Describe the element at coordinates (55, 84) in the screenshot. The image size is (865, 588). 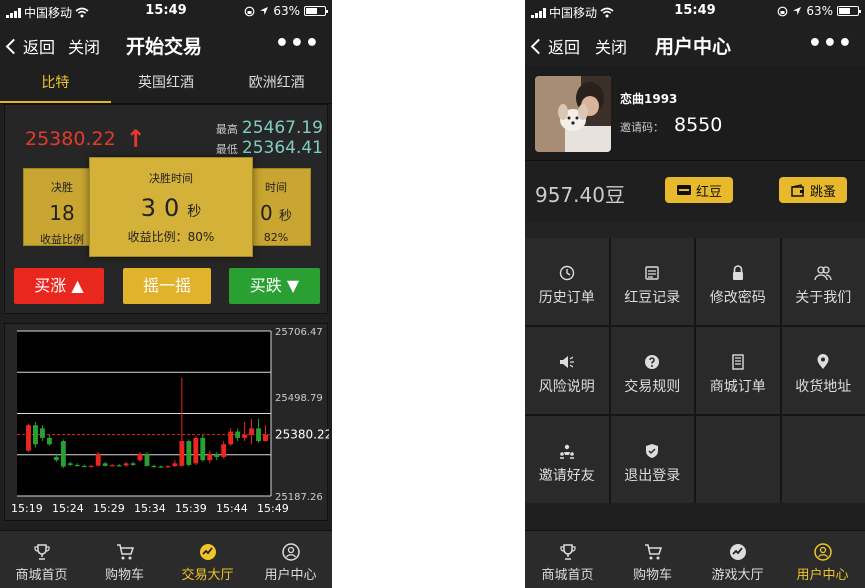
I see `tab-bite: 比特` at that location.